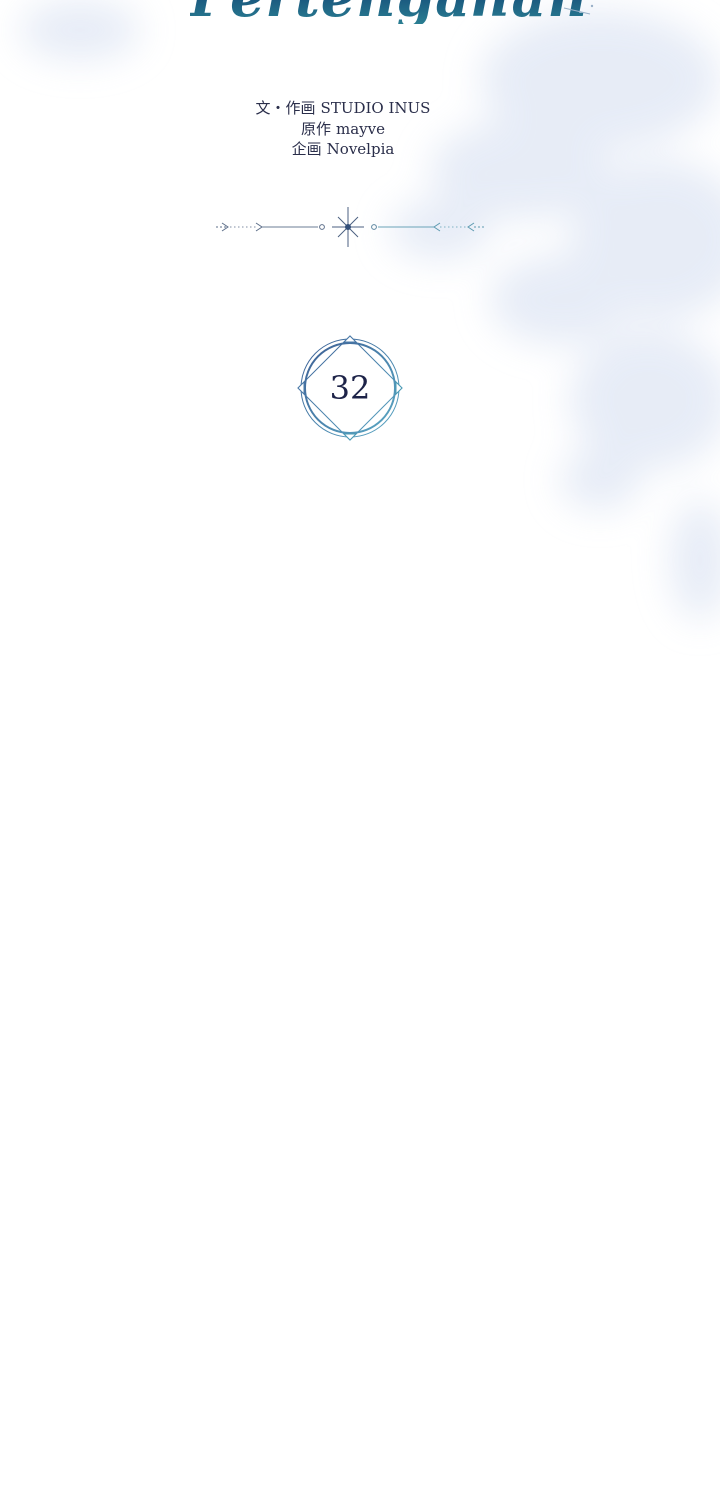 The image size is (720, 1500). I want to click on sparkle-icon, so click(578, 9).